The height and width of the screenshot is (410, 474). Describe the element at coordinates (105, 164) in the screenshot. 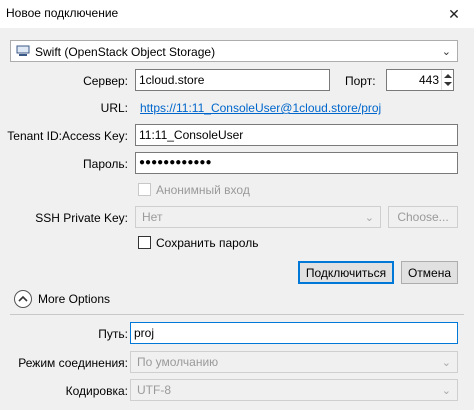

I see `password-label: Пароль:` at that location.